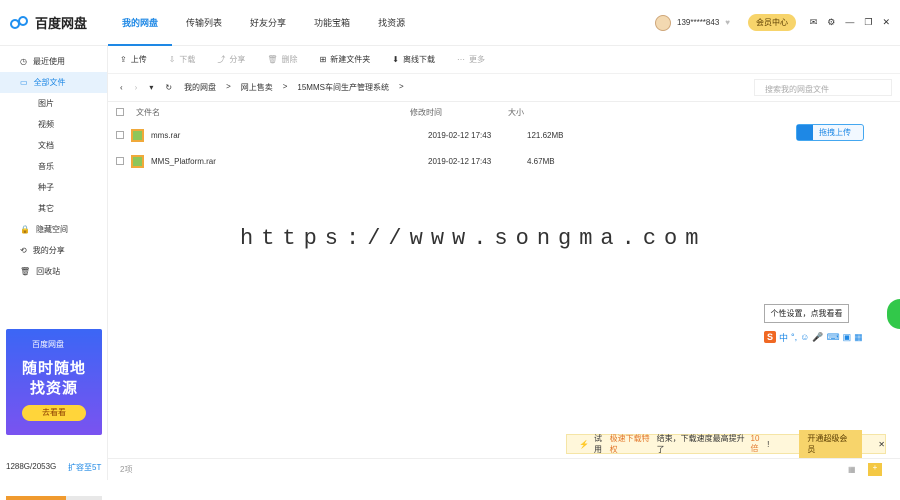 The width and height of the screenshot is (900, 500). What do you see at coordinates (831, 22) in the screenshot?
I see `gear-icon: ⚙` at bounding box center [831, 22].